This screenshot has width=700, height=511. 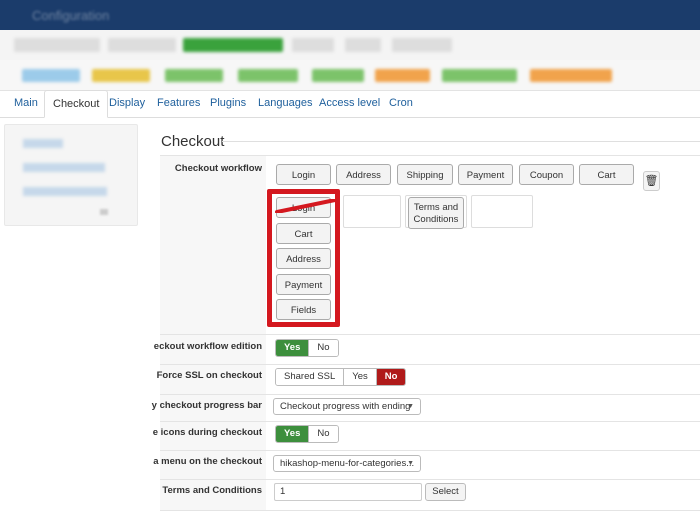 I want to click on progress-bar-select: Checkout progress with ending ▼, so click(x=347, y=406).